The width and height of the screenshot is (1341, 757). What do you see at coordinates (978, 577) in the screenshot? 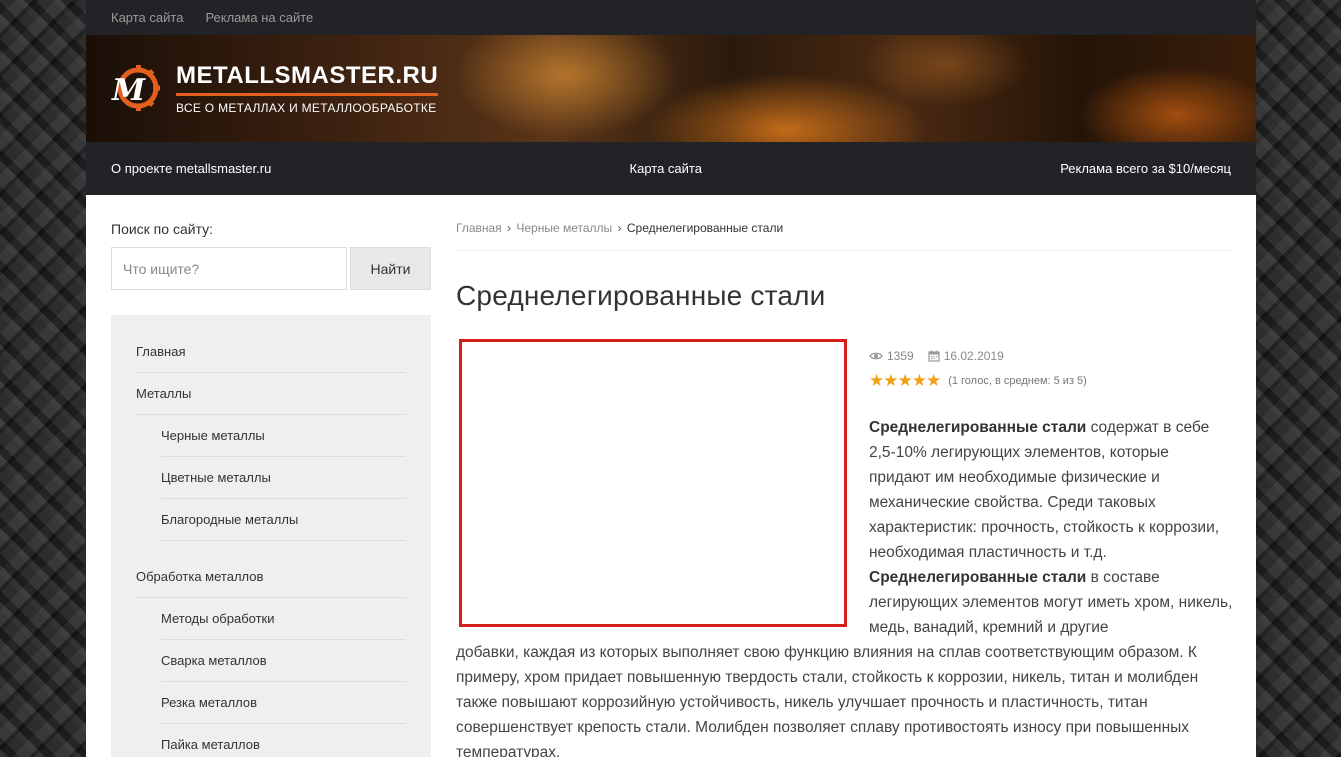
I see `lead-bold-2: Среднелегированные стали` at bounding box center [978, 577].